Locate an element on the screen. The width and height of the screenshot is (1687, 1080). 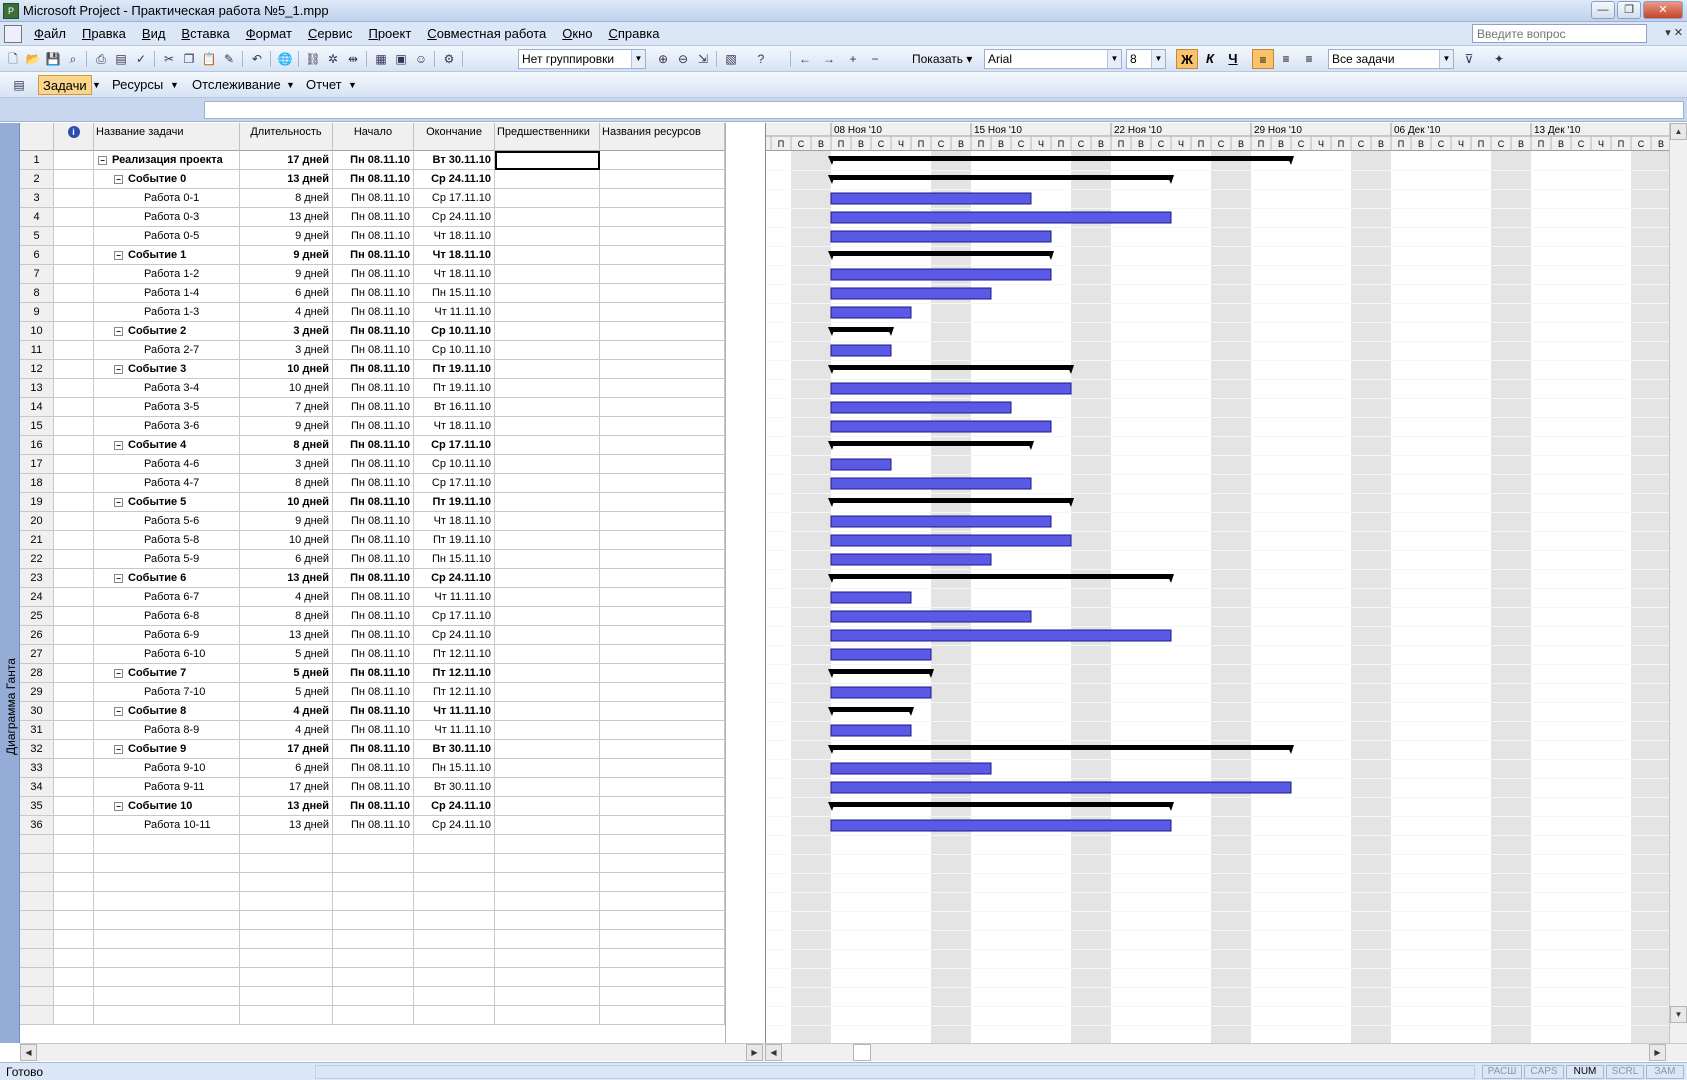
cell-dur: 10 дней is located at coordinates (286, 502).